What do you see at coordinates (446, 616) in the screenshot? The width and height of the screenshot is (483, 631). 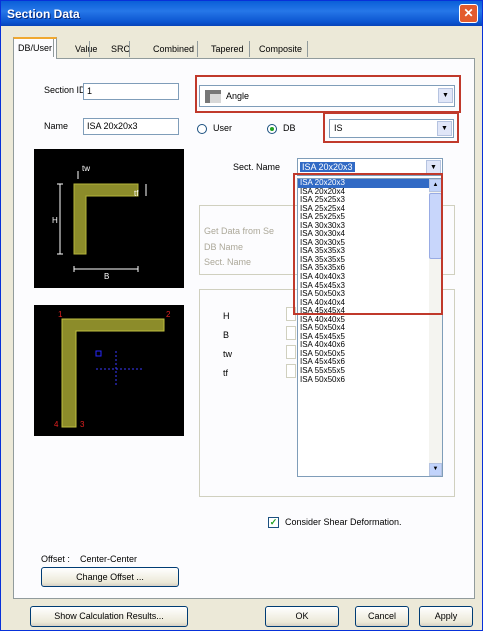 I see `apply-button: Apply` at bounding box center [446, 616].